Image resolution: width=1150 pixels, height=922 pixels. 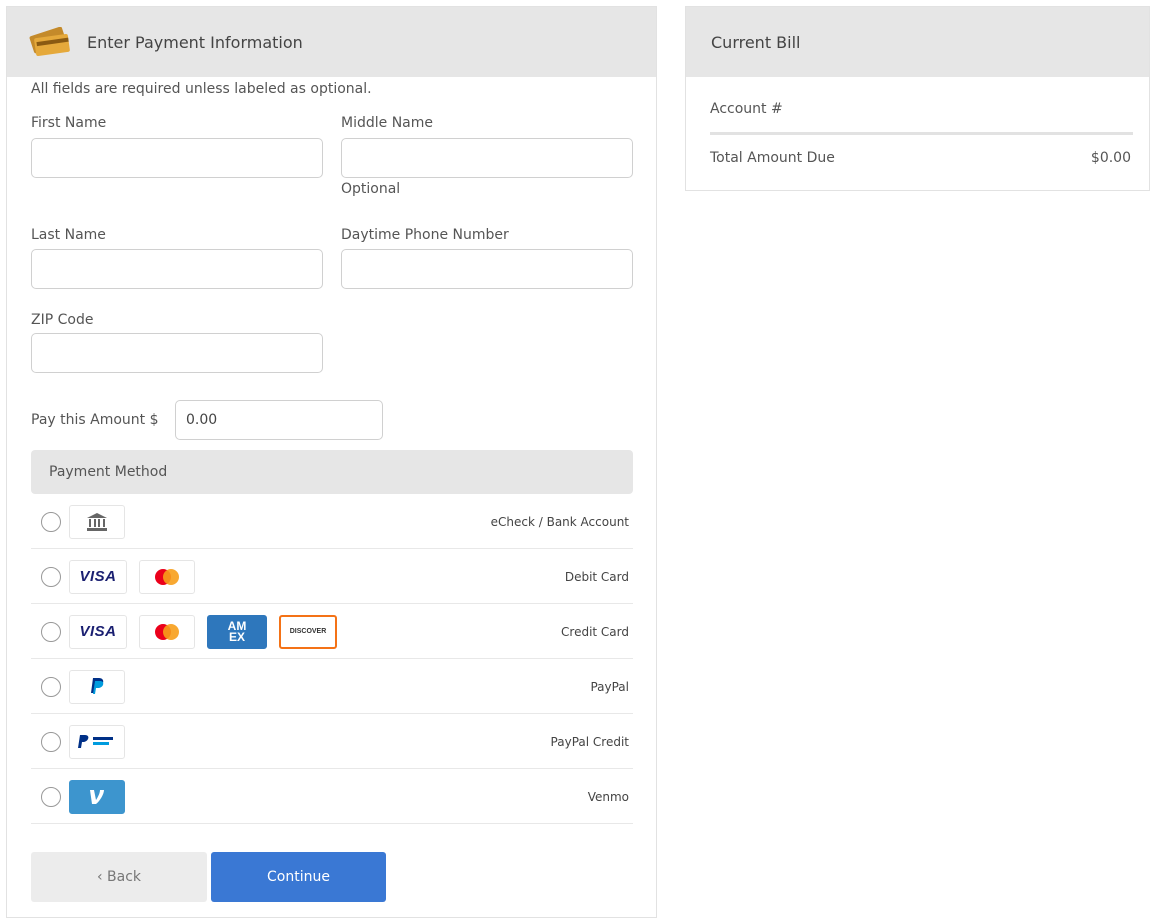 What do you see at coordinates (332, 472) in the screenshot?
I see `payment-method-header: Payment Method` at bounding box center [332, 472].